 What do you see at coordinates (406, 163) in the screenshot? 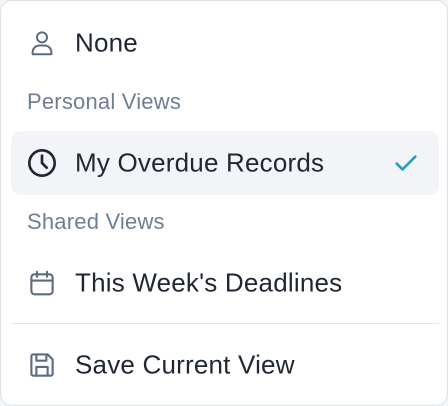
I see `checkmark-icon` at bounding box center [406, 163].